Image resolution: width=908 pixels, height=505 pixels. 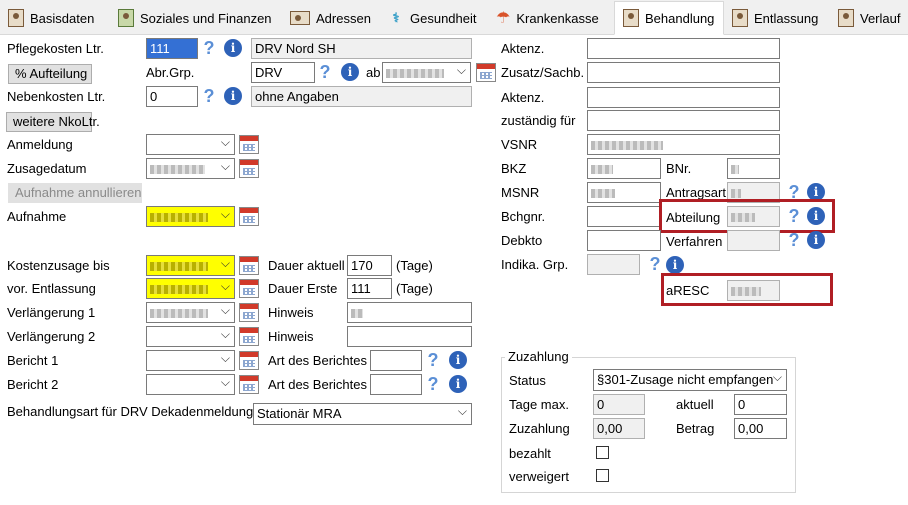 I want to click on vsnr-label: VSNR, so click(x=519, y=144).